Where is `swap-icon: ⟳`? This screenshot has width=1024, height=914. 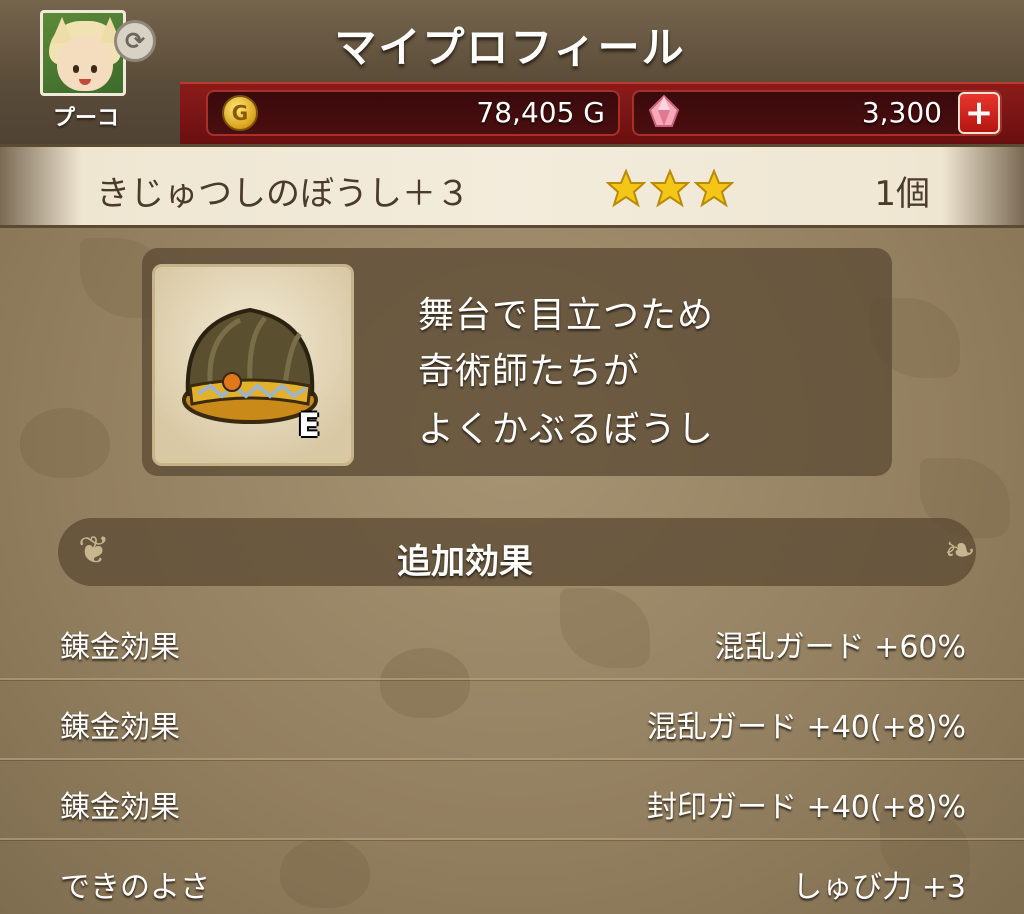 swap-icon: ⟳ is located at coordinates (135, 41).